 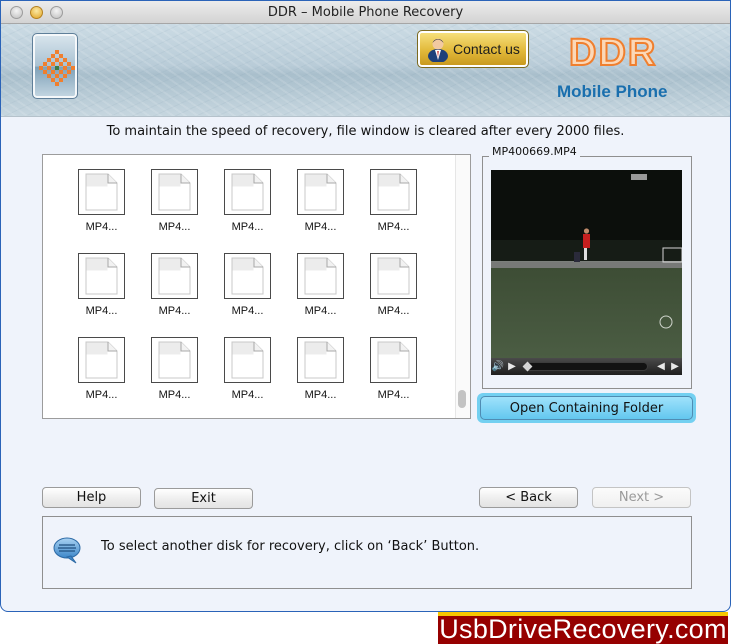 I want to click on video-player: 🔊 ▶ ◀ ▶, so click(x=586, y=272).